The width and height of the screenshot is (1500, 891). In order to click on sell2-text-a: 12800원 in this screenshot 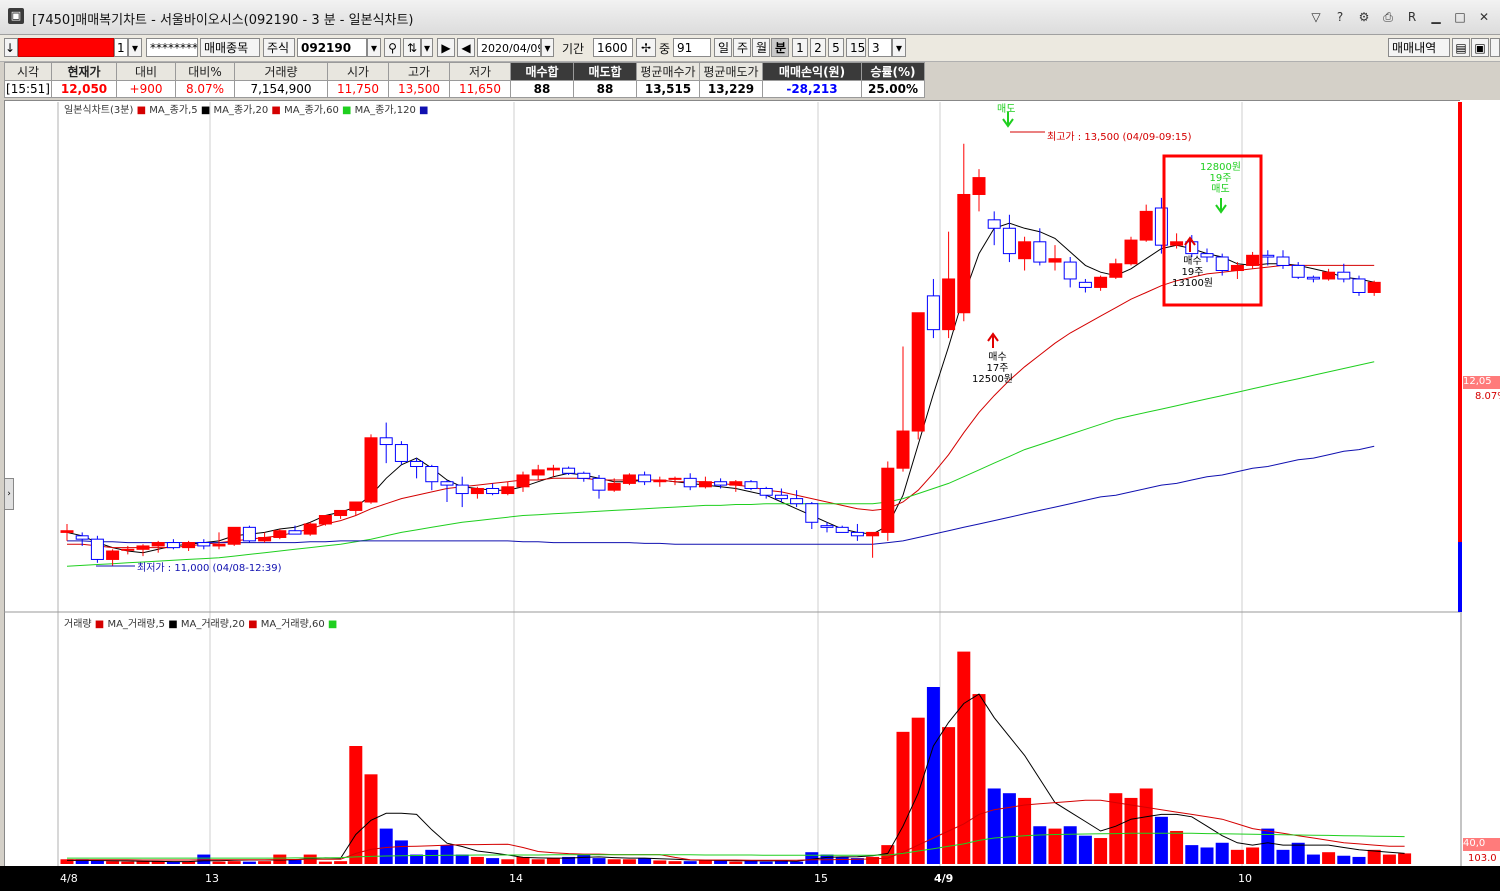, I will do `click(1221, 167)`.